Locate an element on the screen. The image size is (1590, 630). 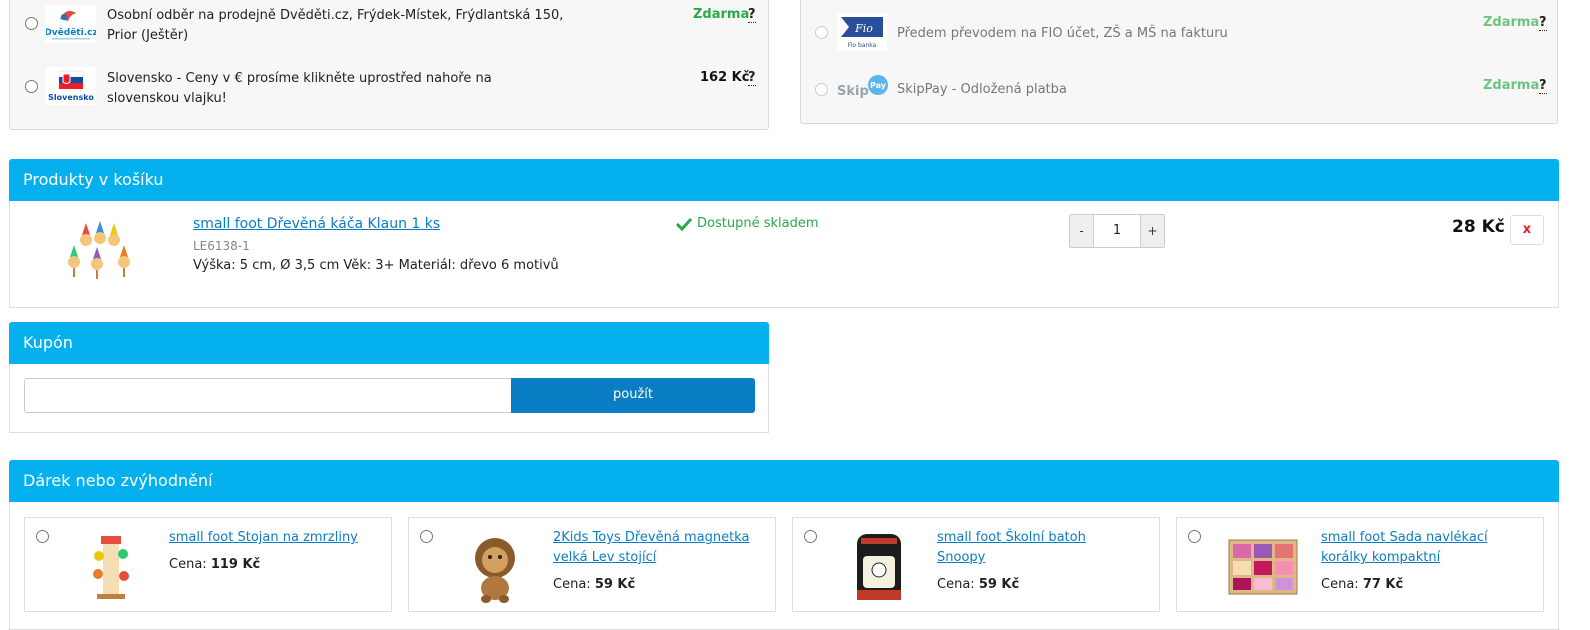
shipping-price-pickup: Zdarma is located at coordinates (721, 14).